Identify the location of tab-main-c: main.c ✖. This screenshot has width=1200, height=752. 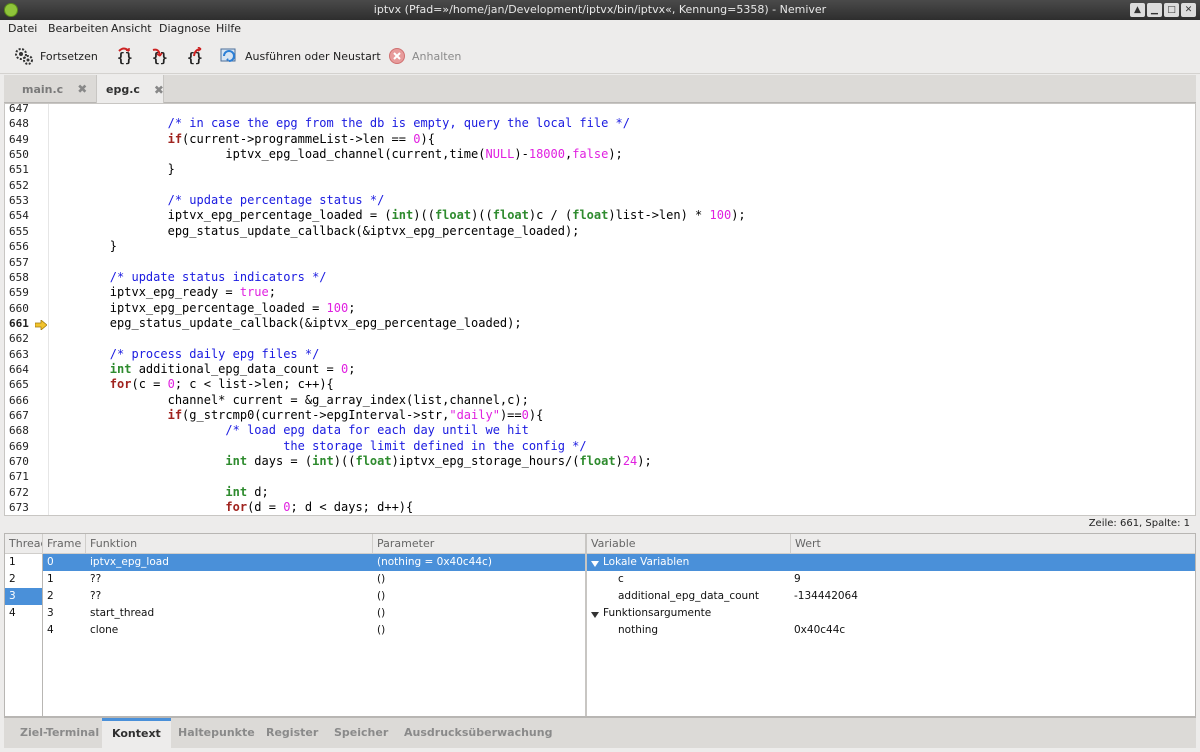
(50, 89).